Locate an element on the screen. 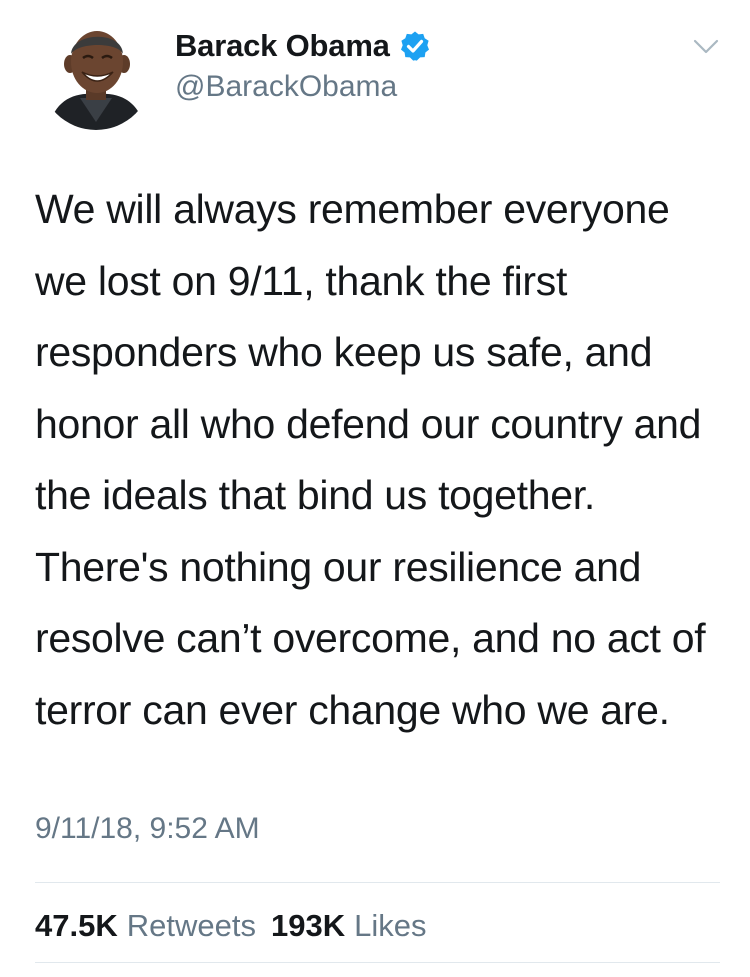 Image resolution: width=750 pixels, height=977 pixels. chevron-down-icon is located at coordinates (706, 47).